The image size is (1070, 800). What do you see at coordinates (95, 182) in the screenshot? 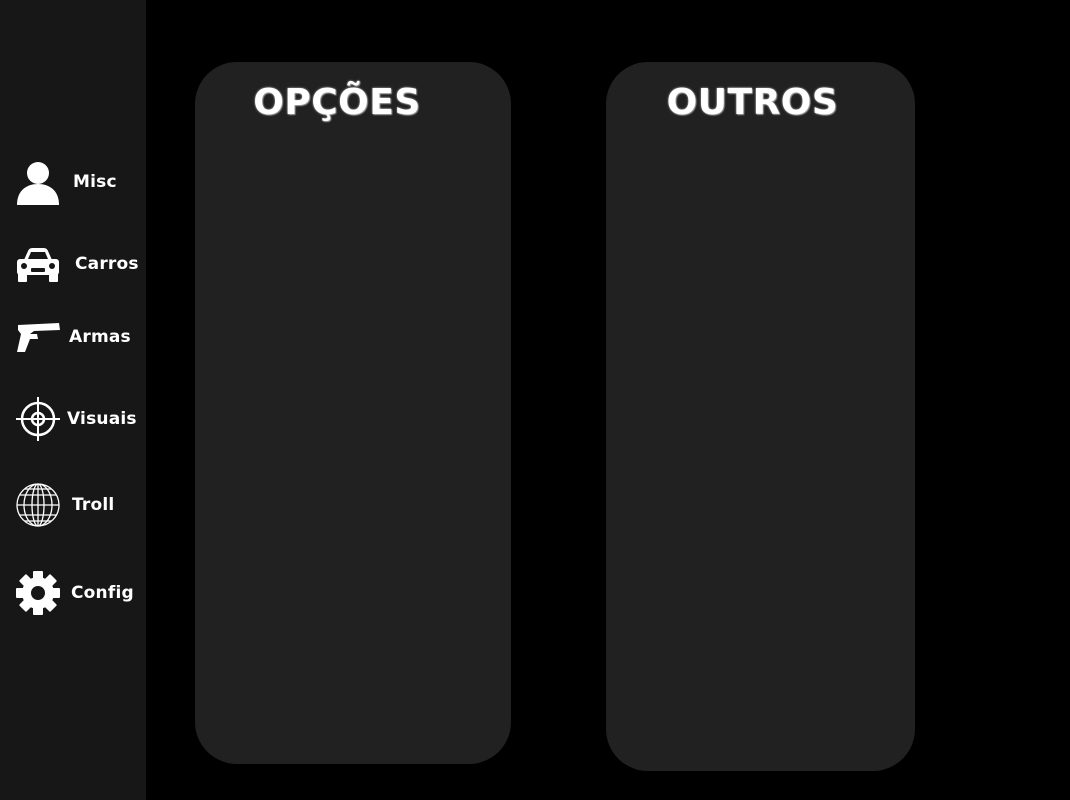
I see `sidebar-item-label: Misc` at bounding box center [95, 182].